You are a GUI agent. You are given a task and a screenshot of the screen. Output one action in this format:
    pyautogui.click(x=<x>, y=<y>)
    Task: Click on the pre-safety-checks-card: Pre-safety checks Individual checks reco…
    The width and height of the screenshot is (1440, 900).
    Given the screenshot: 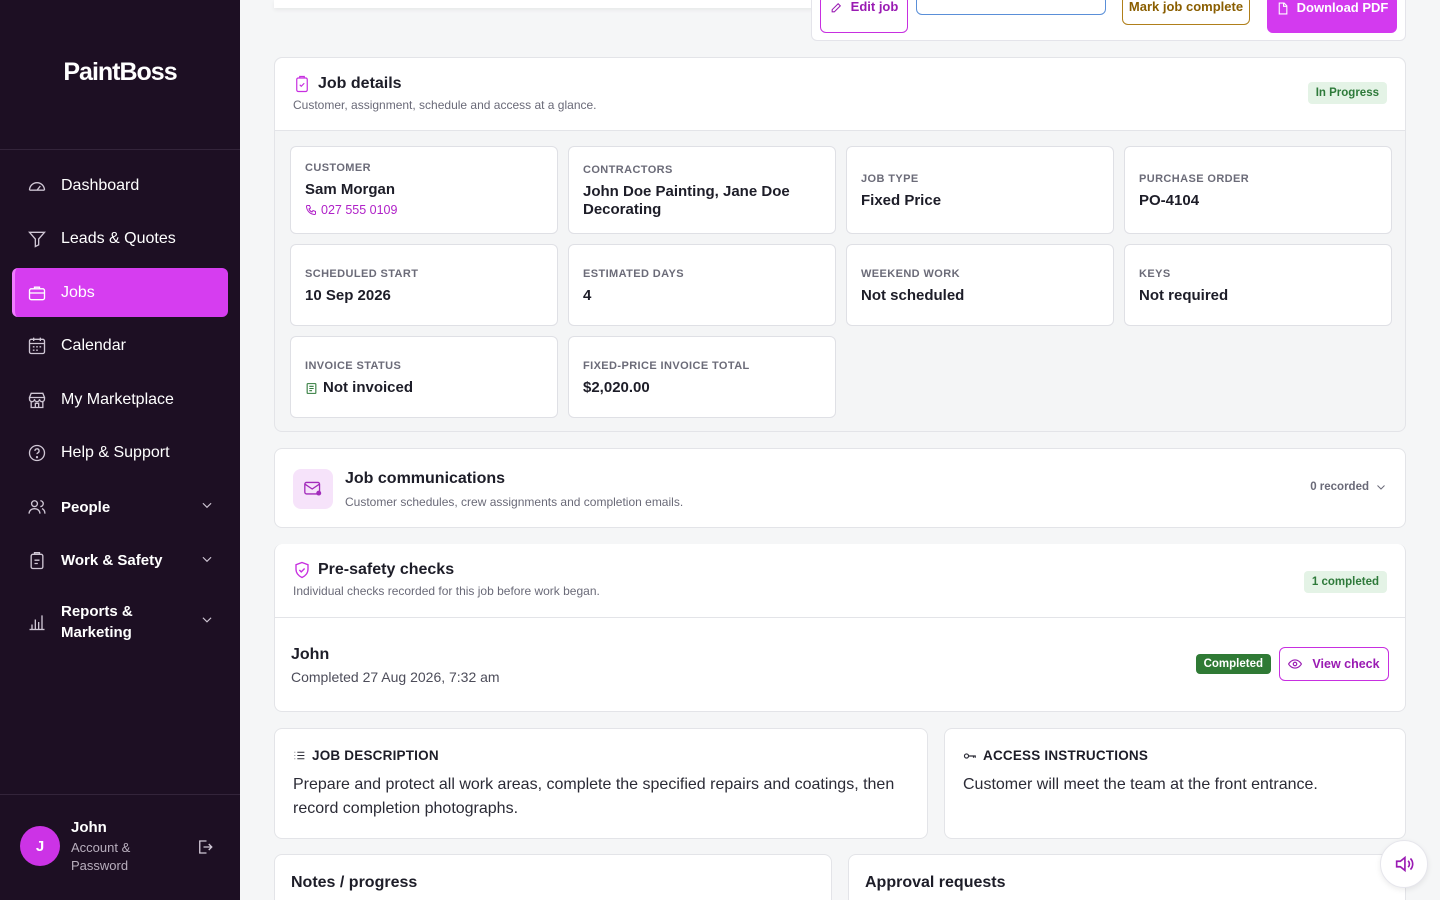 What is the action you would take?
    pyautogui.click(x=840, y=628)
    